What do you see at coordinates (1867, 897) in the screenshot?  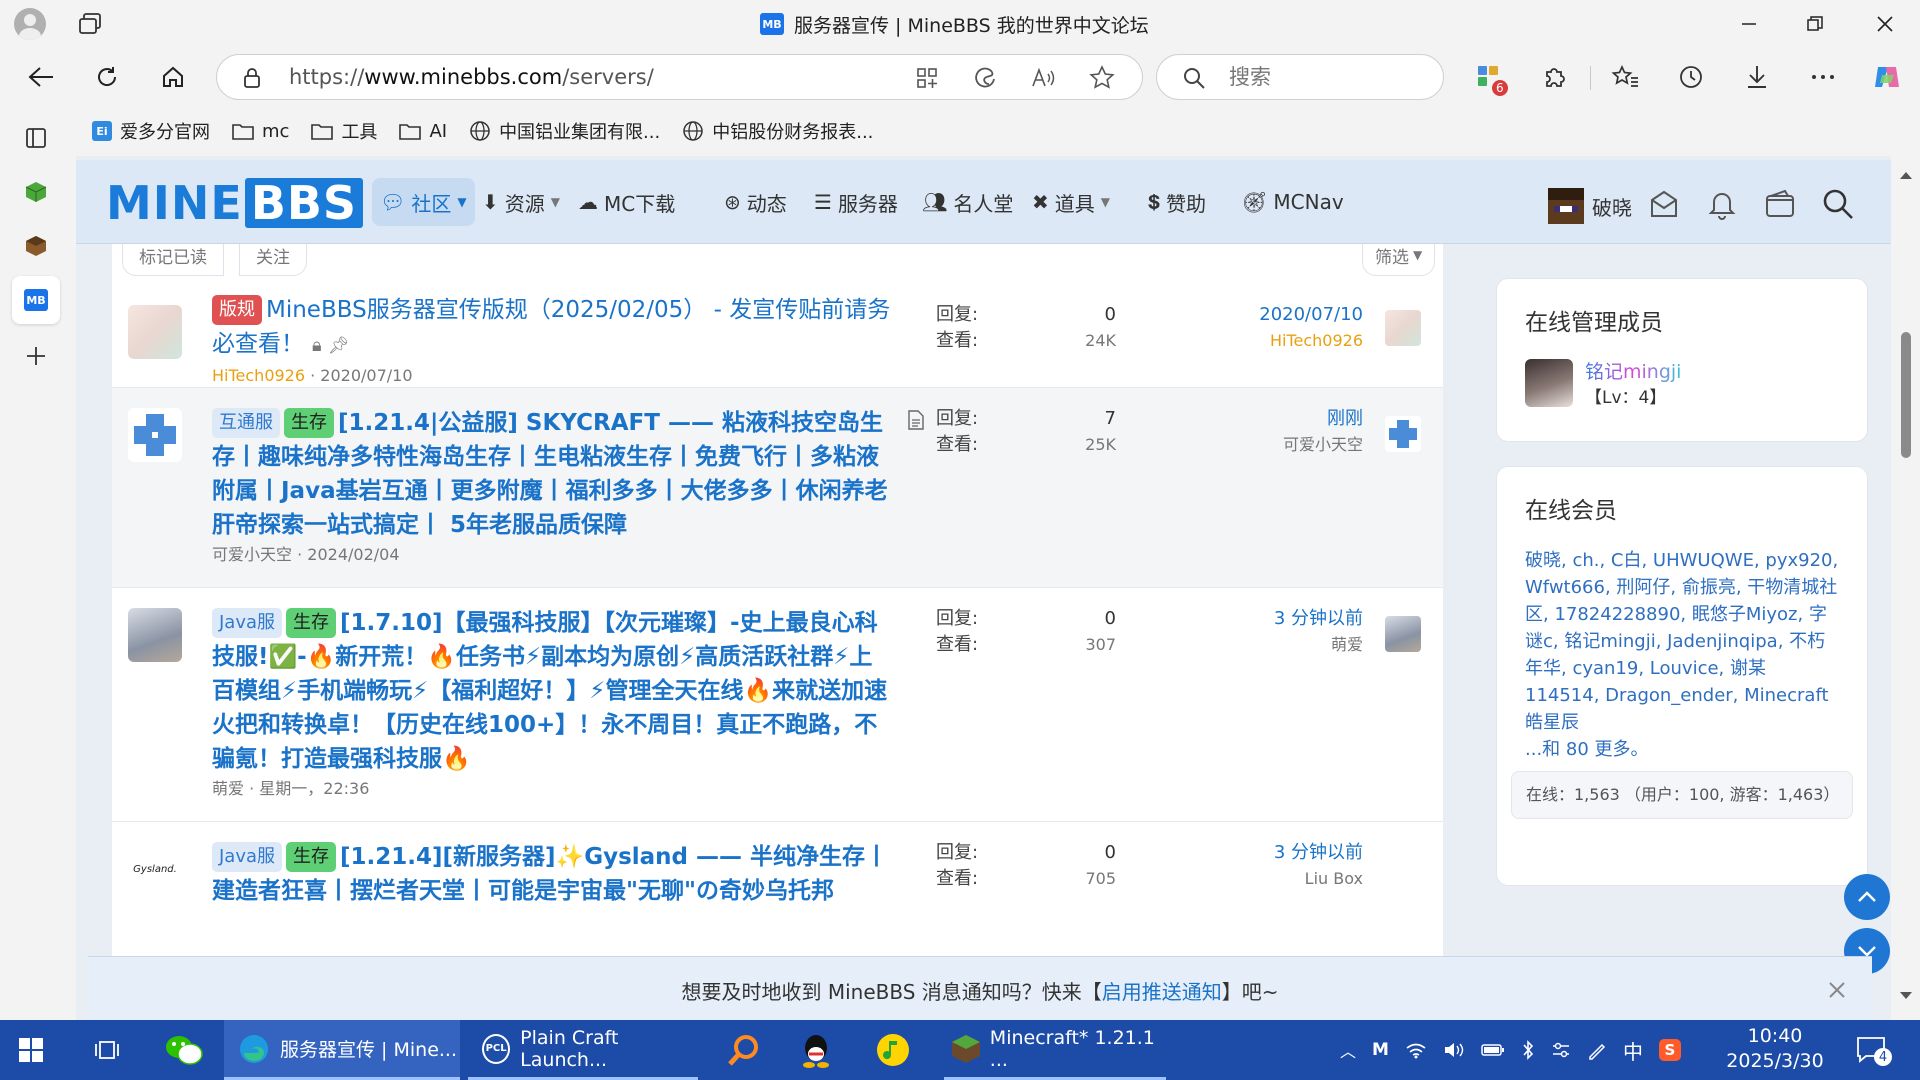 I see `scroll-top-button` at bounding box center [1867, 897].